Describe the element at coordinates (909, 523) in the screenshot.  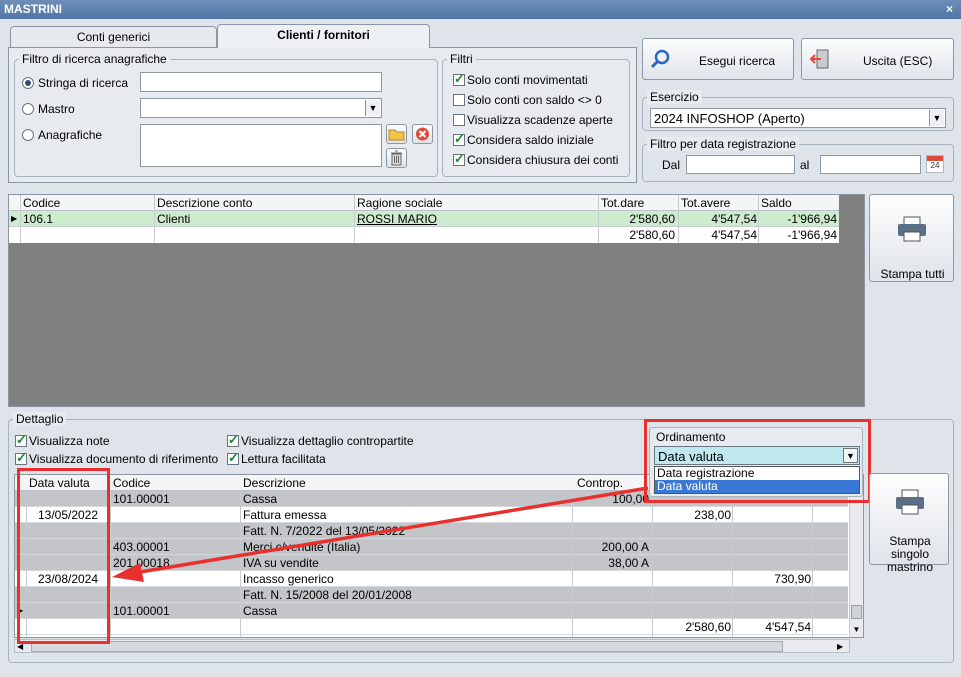
I see `print-single-button: Stampa singolo mastrino` at that location.